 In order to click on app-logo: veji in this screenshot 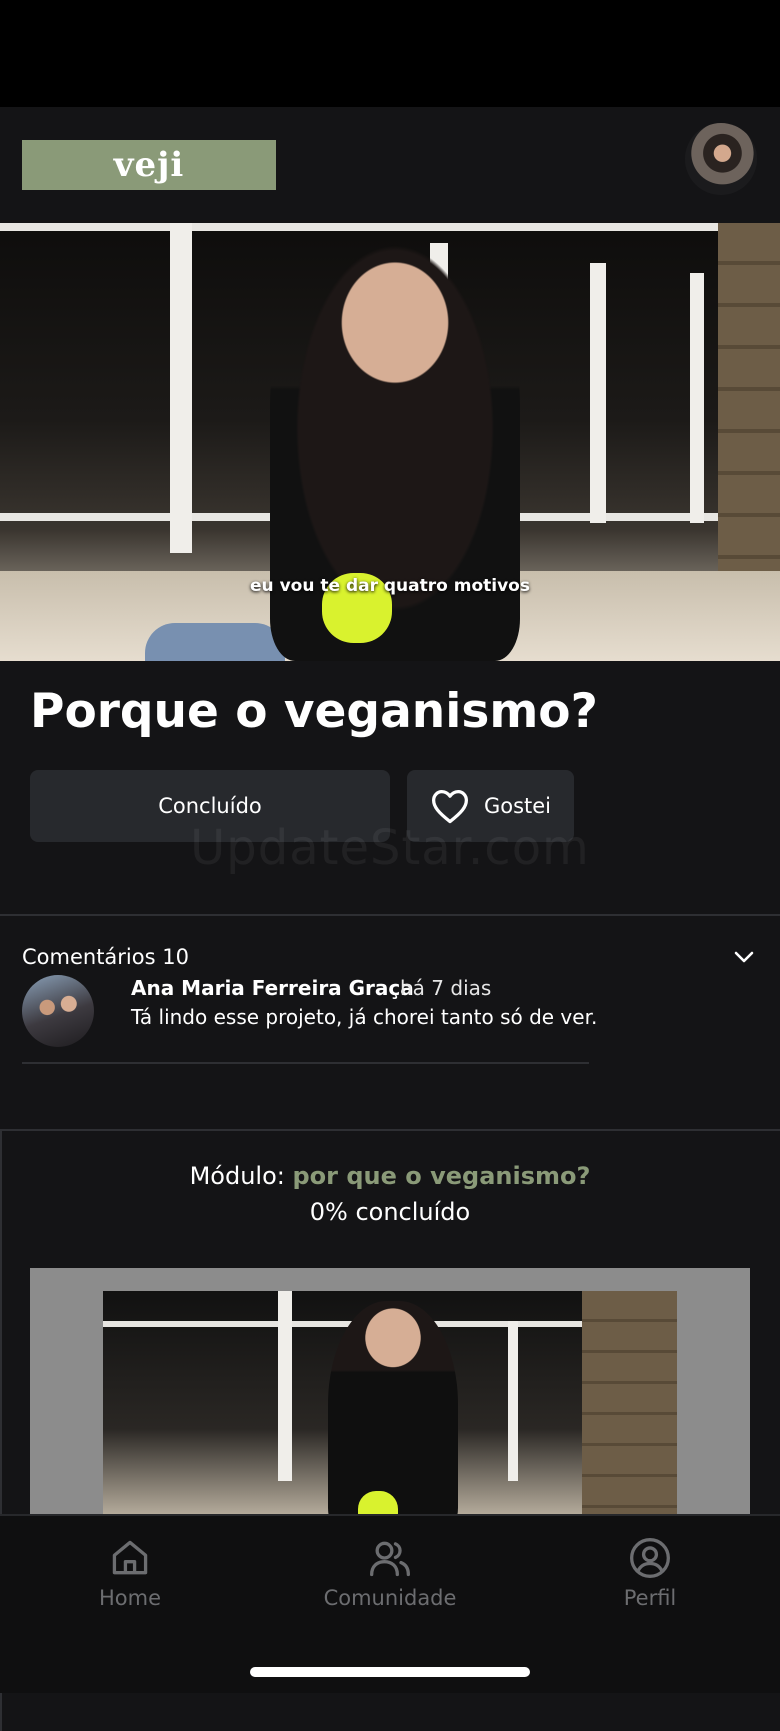, I will do `click(149, 165)`.